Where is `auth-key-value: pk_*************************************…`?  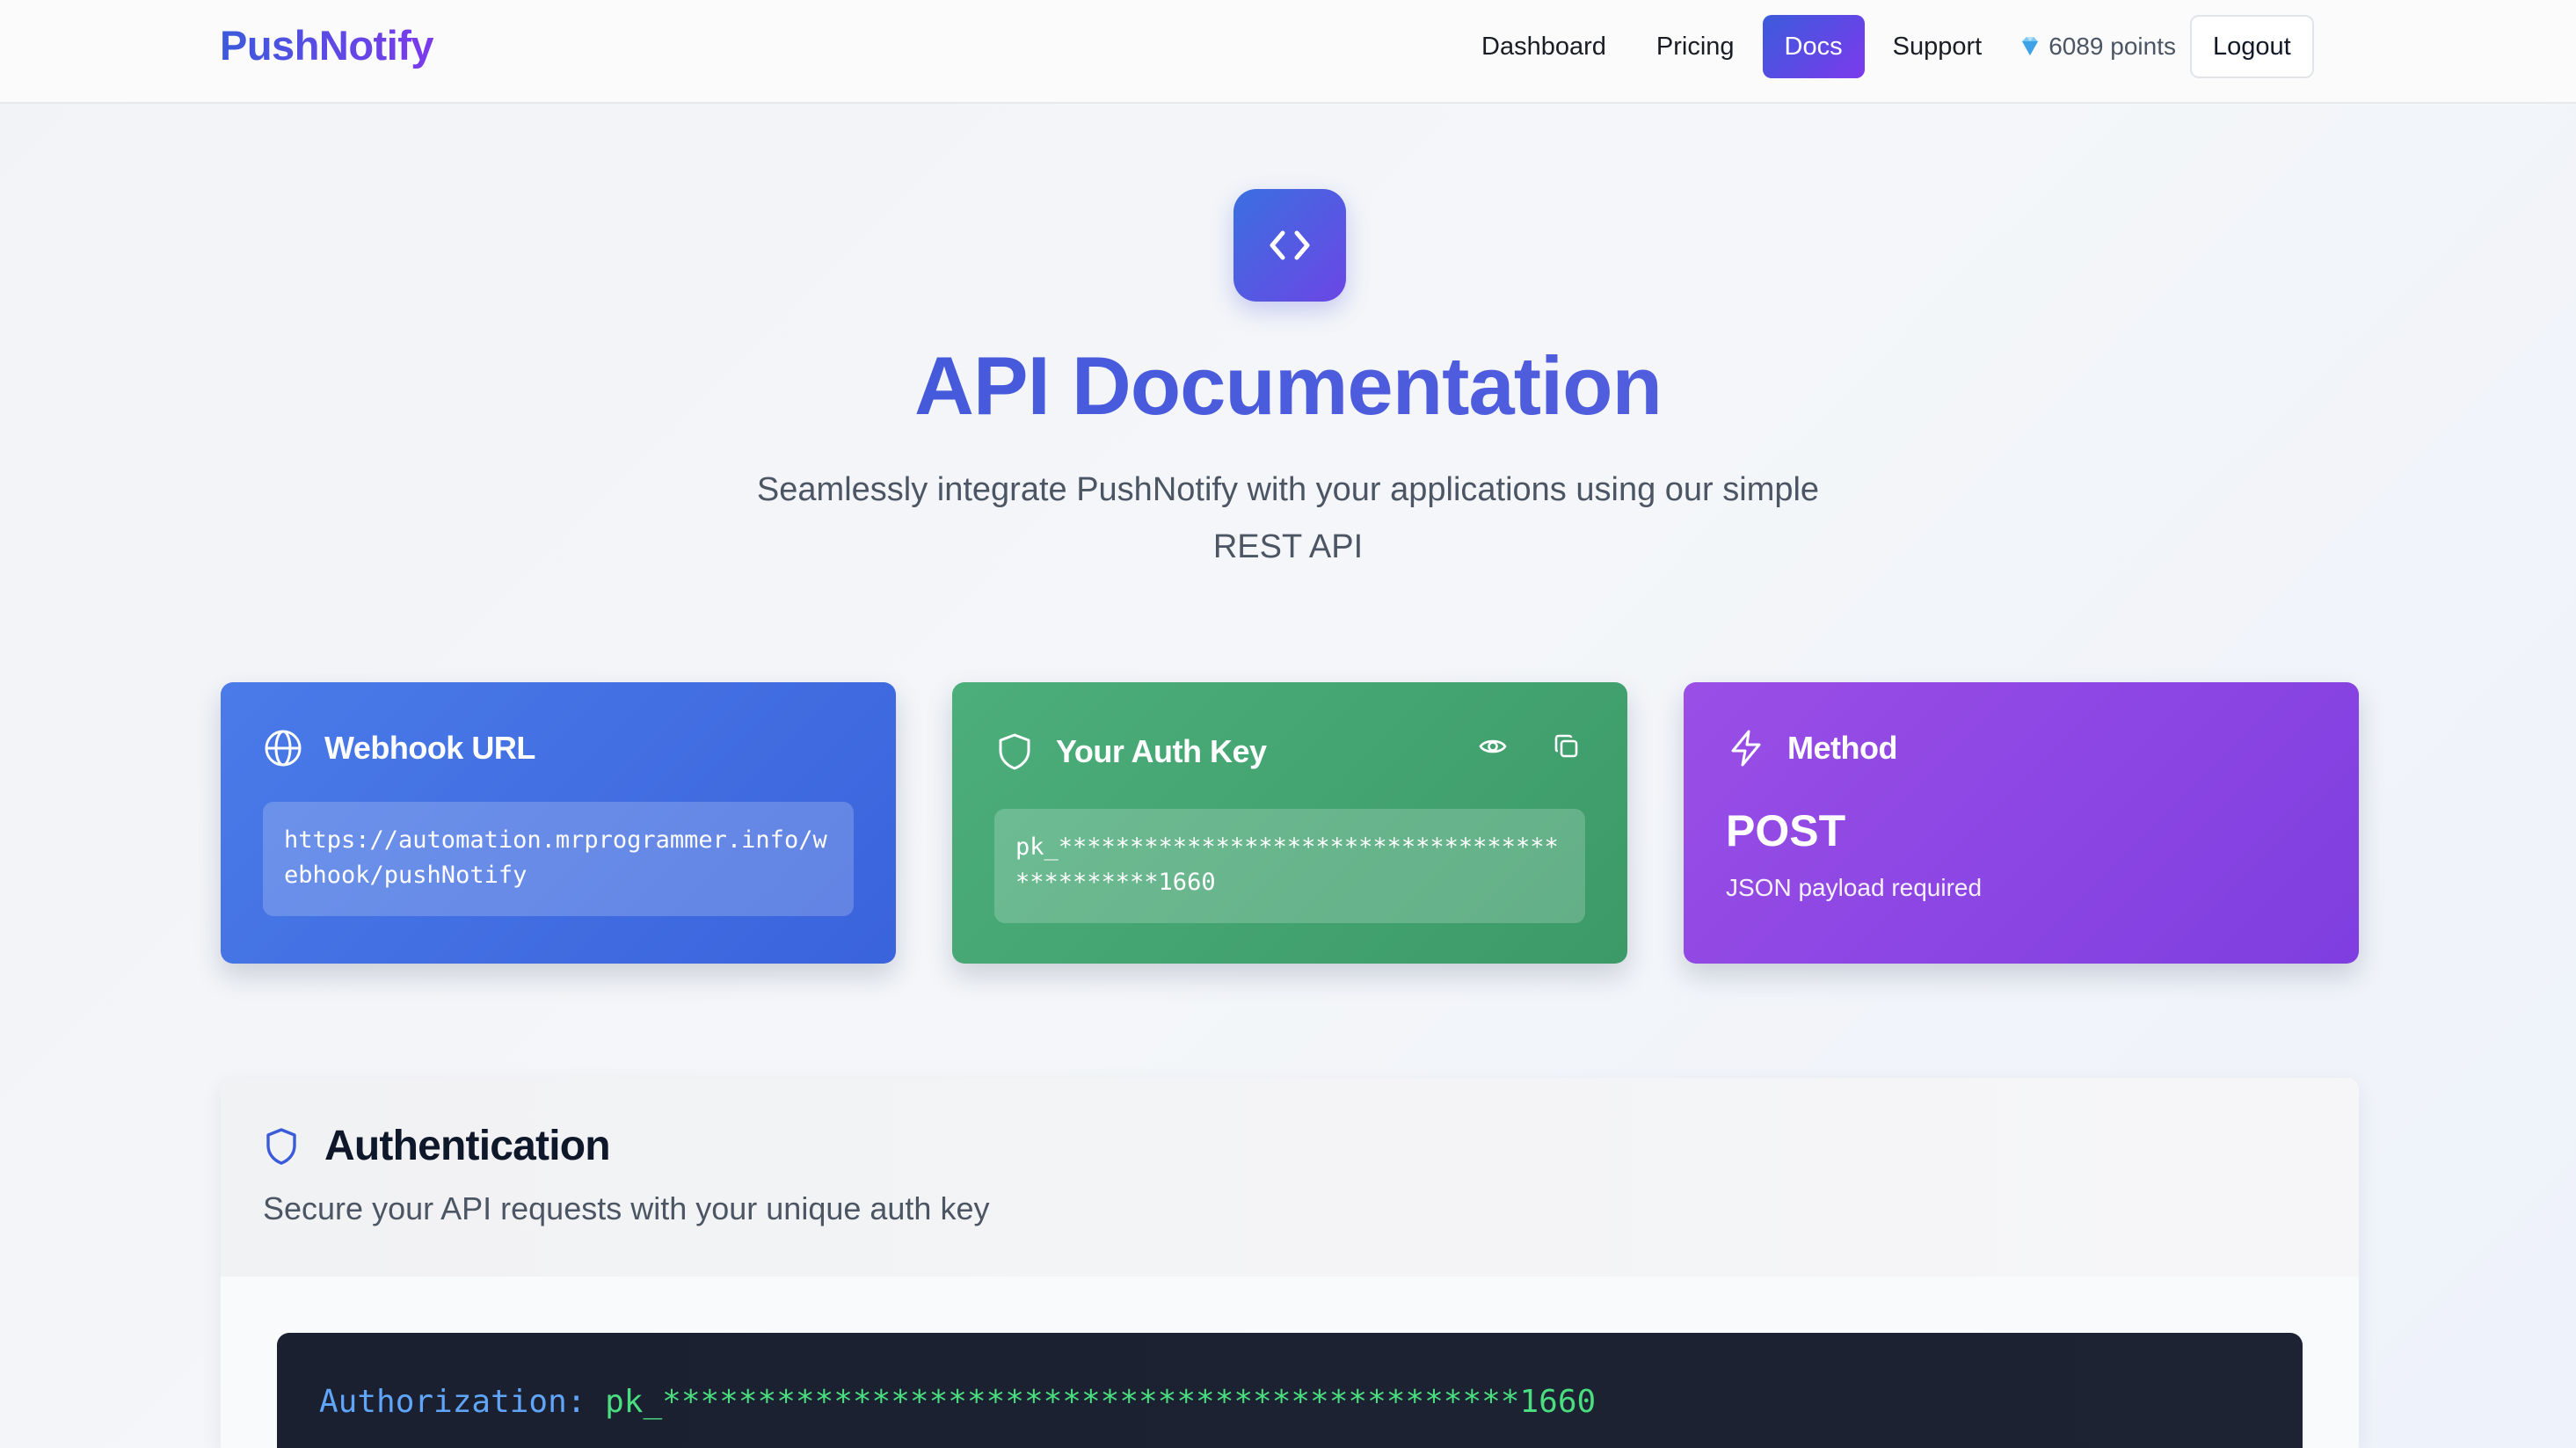 auth-key-value: pk_*************************************… is located at coordinates (1289, 866).